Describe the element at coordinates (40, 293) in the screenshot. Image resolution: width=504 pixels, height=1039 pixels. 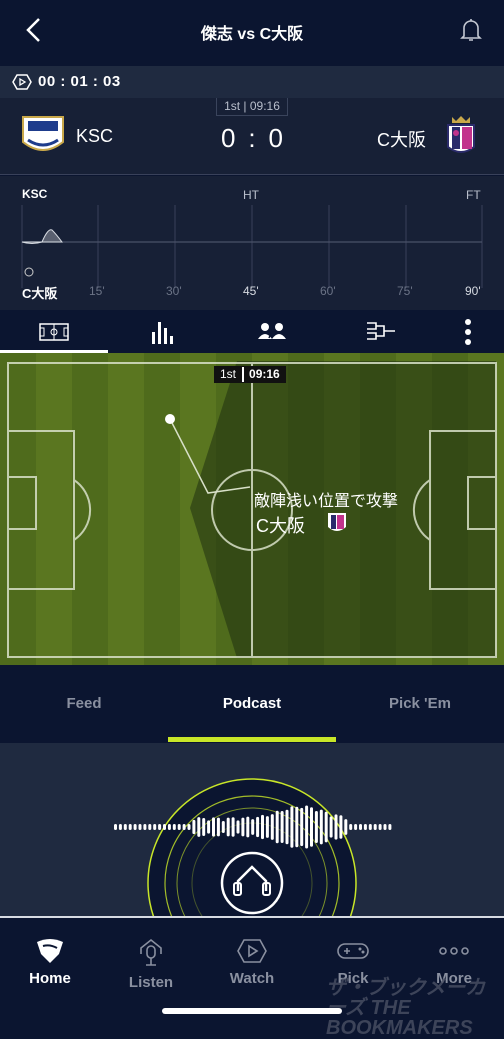
I see `momentum-away-label: C大阪` at that location.